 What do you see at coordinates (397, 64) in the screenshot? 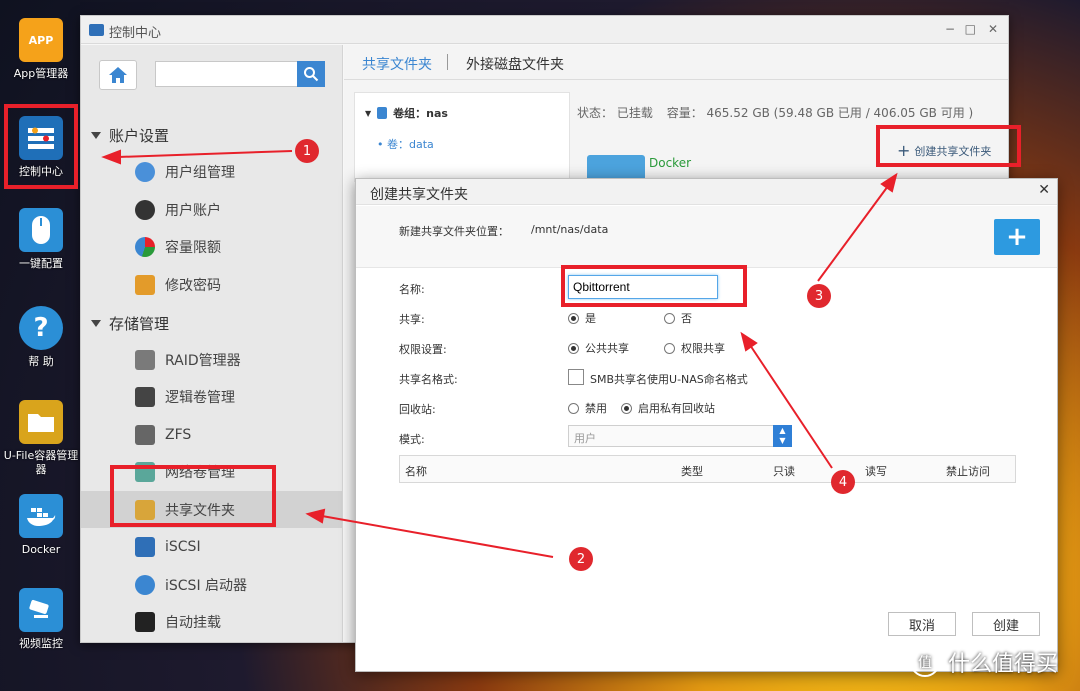
I see `tab-shared-folders: 共享文件夹` at bounding box center [397, 64].